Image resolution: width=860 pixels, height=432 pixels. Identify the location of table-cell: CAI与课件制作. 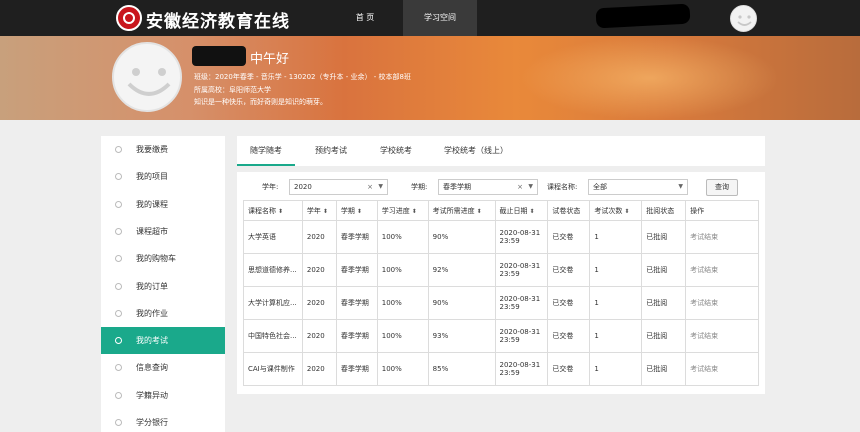
(273, 369).